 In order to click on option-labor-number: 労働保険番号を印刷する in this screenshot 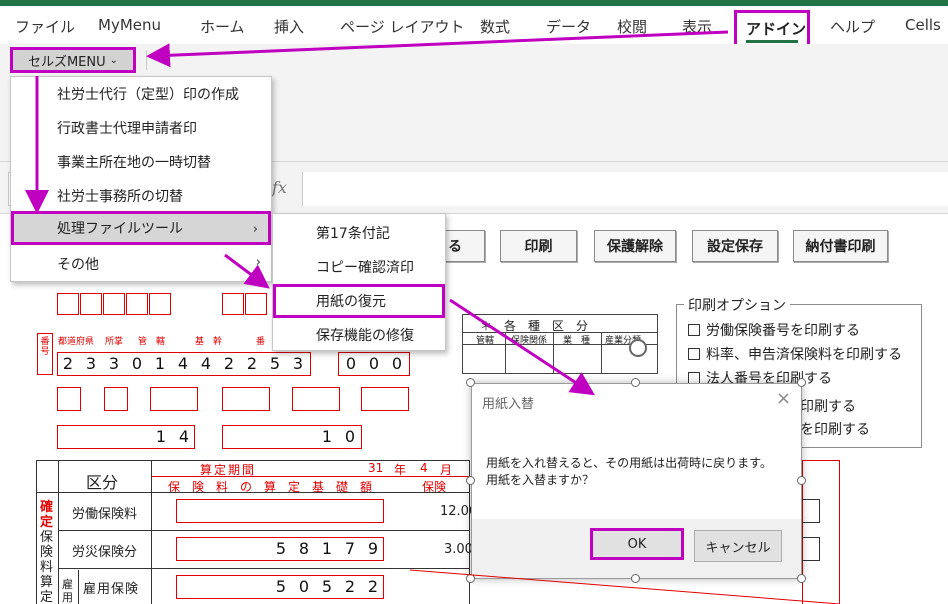, I will do `click(774, 330)`.